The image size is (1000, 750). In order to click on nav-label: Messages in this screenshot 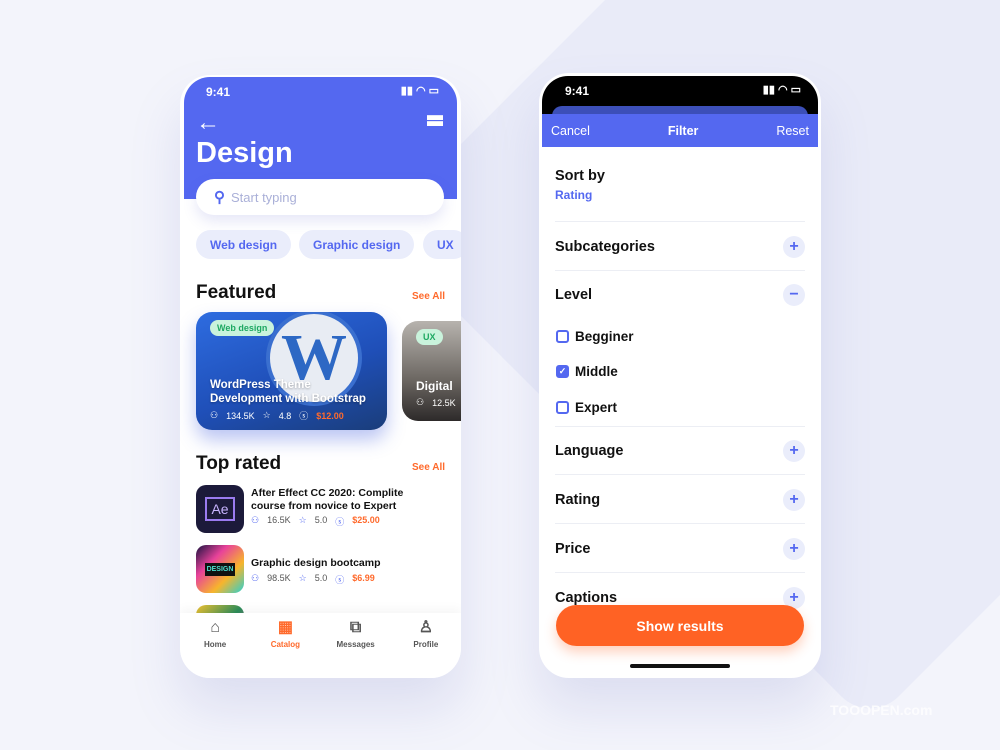, I will do `click(355, 644)`.